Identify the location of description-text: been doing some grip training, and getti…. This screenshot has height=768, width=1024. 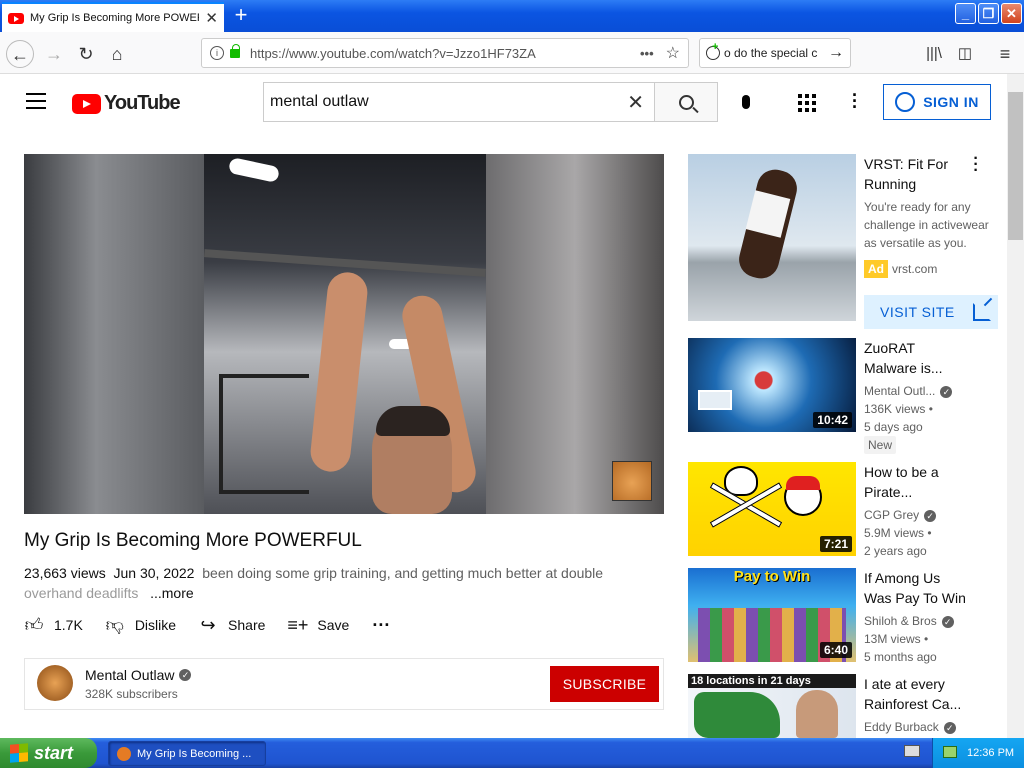
(403, 573).